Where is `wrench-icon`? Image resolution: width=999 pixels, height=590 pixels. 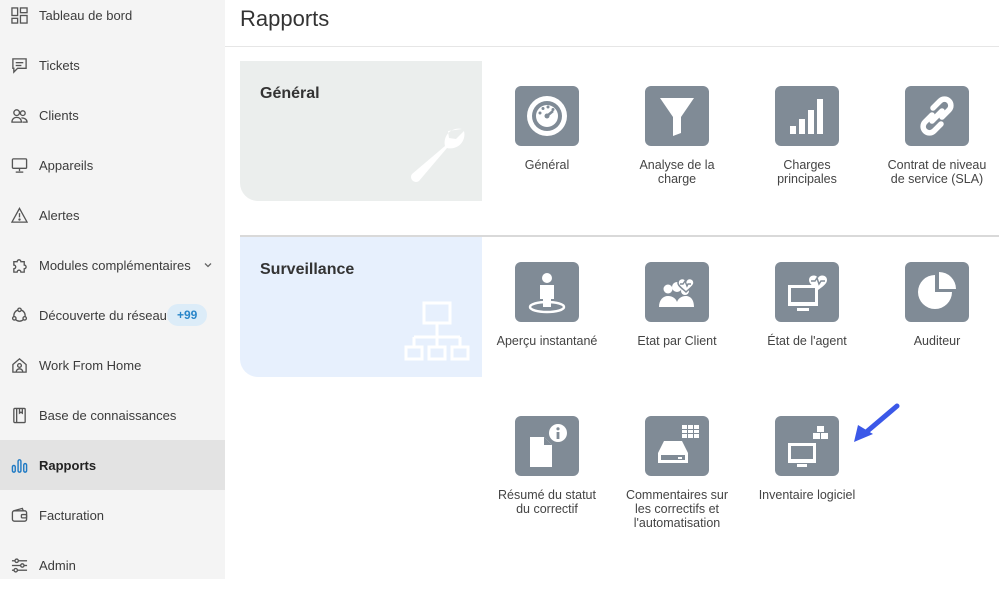 wrench-icon is located at coordinates (438, 155).